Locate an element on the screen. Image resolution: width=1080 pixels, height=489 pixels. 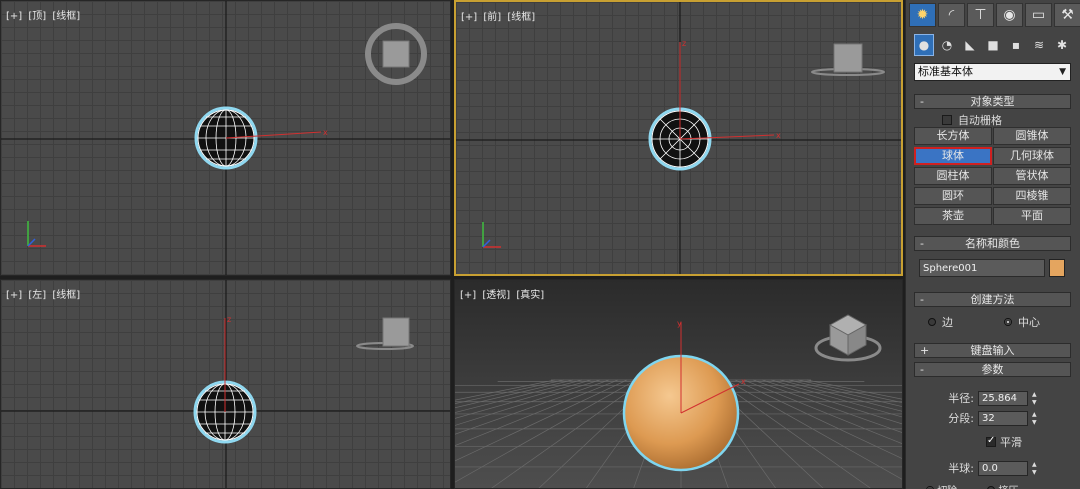
create-category-tabs: ● ◔ ◣ ■ ▪ ≋ ✱ is located at coordinates (993, 45).